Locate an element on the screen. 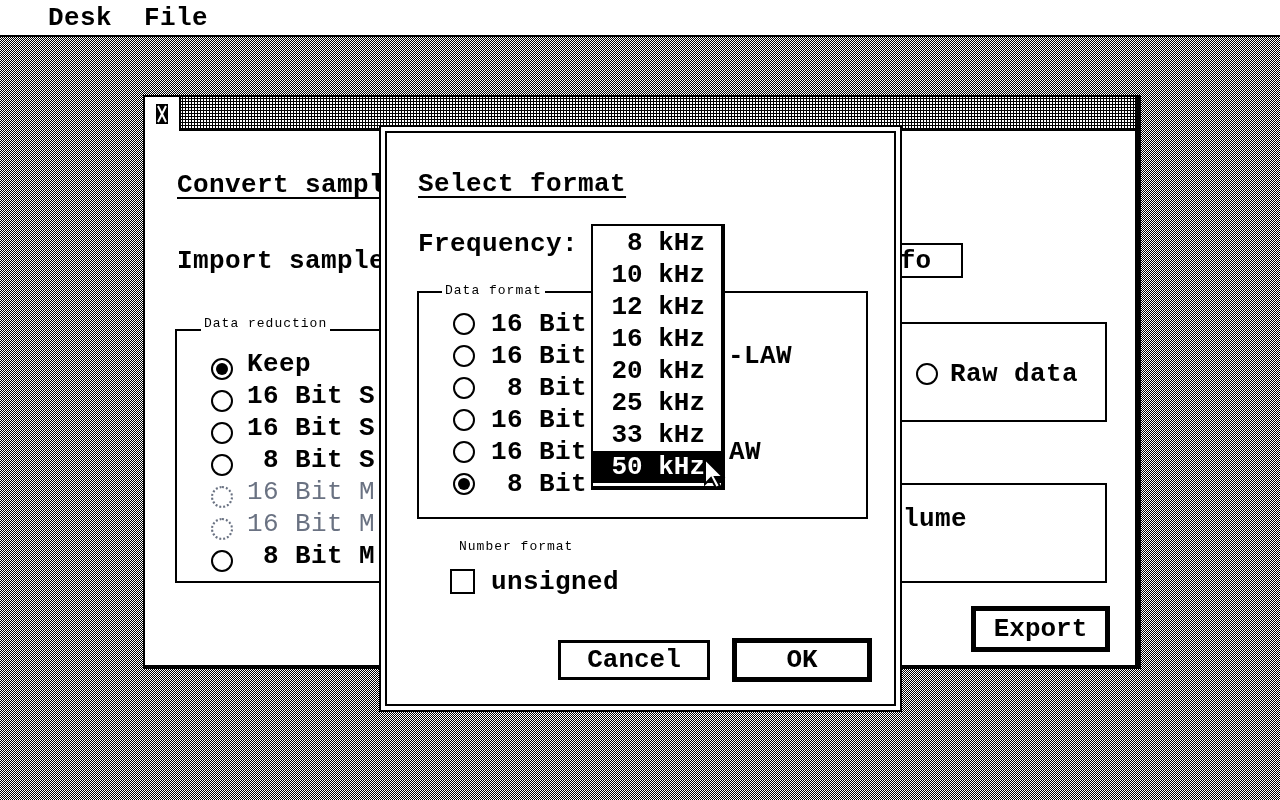  dialog-button: Cancel is located at coordinates (634, 660).